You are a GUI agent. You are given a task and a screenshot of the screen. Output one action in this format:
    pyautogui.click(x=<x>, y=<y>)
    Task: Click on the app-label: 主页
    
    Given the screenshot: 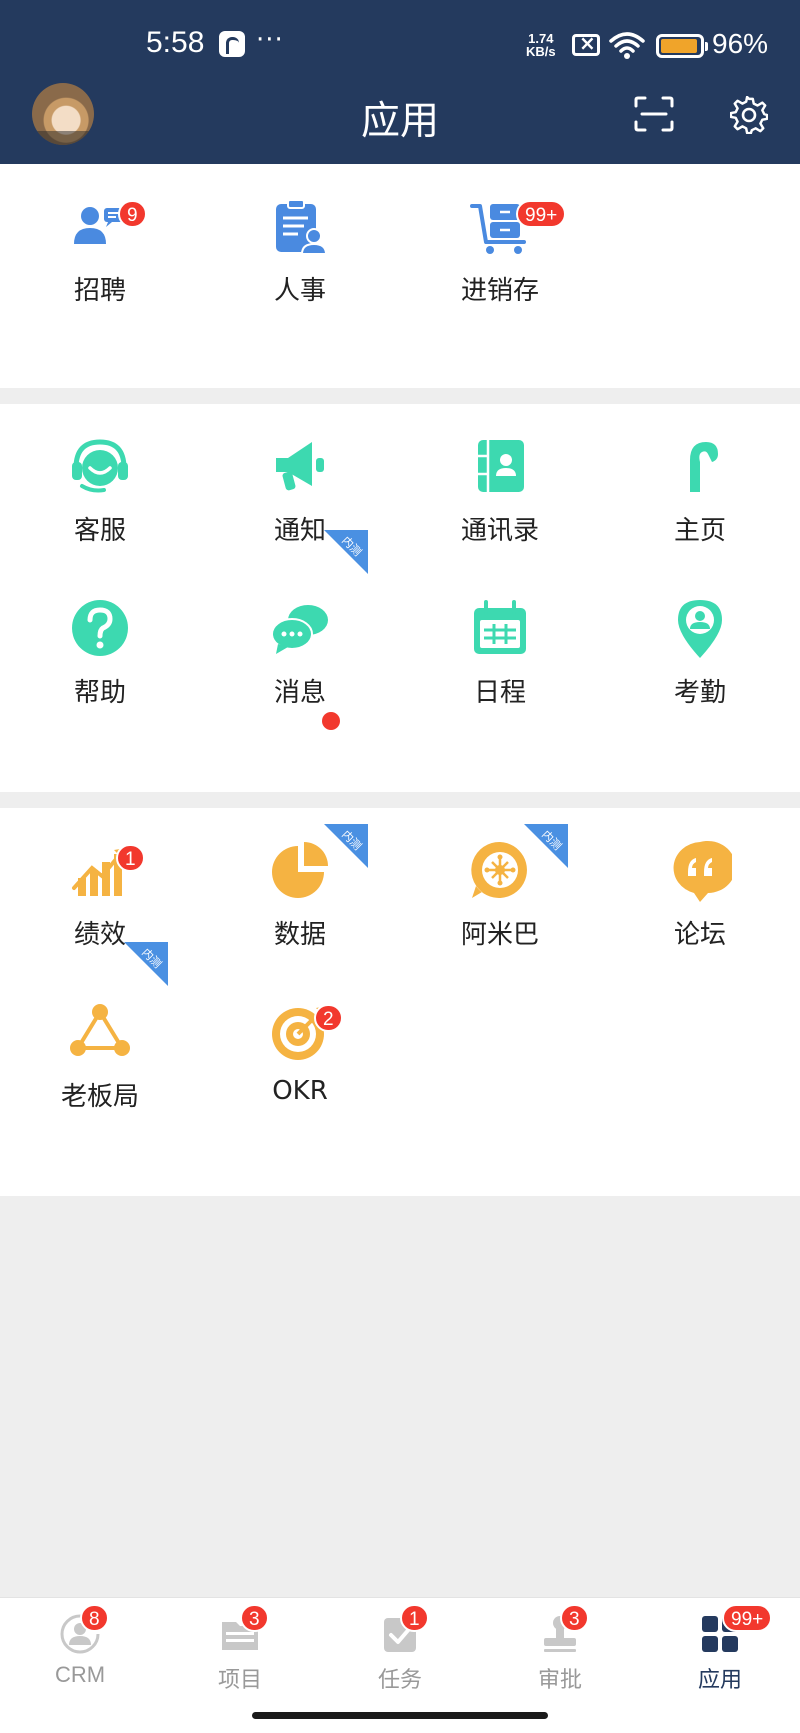 What is the action you would take?
    pyautogui.click(x=699, y=531)
    